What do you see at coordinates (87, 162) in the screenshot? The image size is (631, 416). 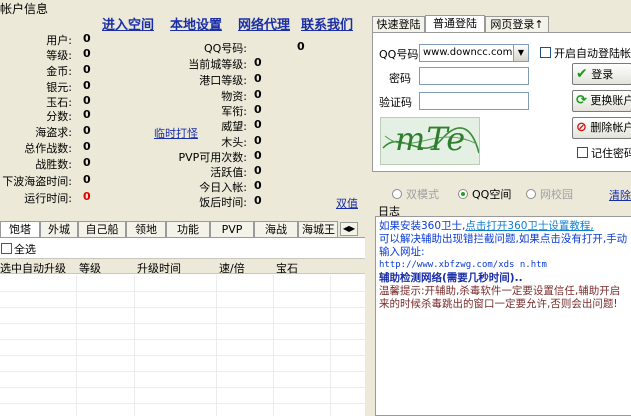 I see `wins-value: 0` at bounding box center [87, 162].